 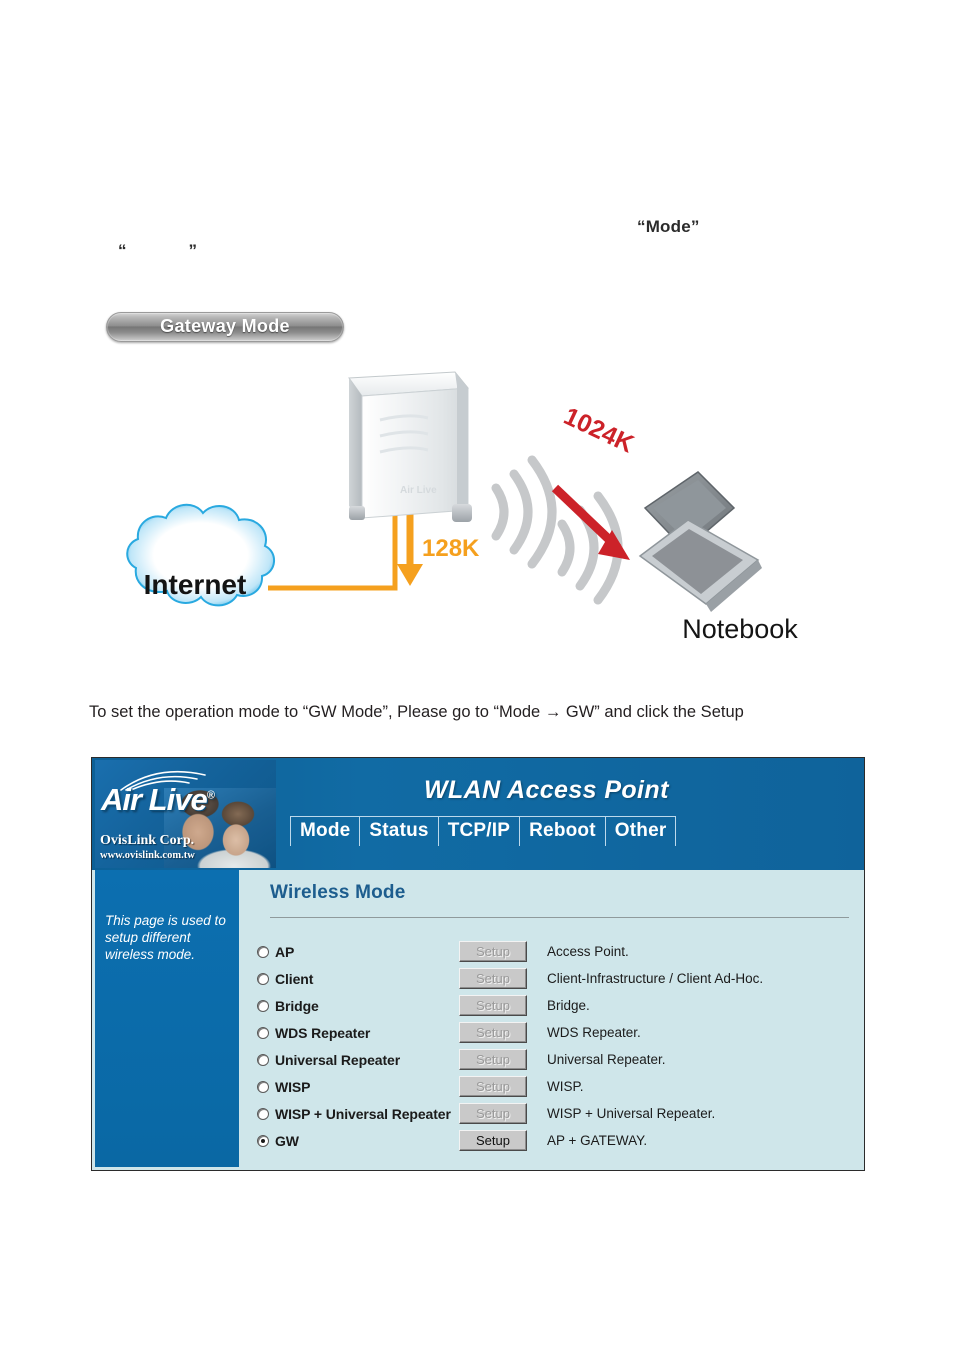 I want to click on mode-label-bridge: Bridge, so click(x=297, y=1005).